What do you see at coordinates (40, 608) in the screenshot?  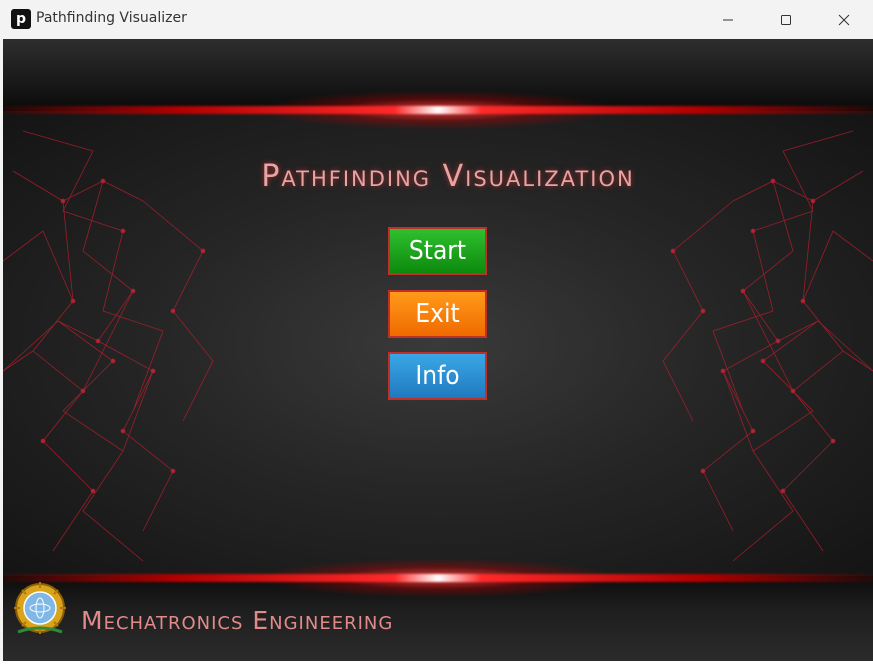 I see `university-logo-icon` at bounding box center [40, 608].